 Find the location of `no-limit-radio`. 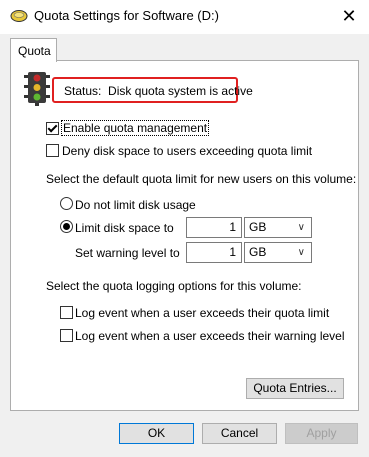

no-limit-radio is located at coordinates (66, 203).